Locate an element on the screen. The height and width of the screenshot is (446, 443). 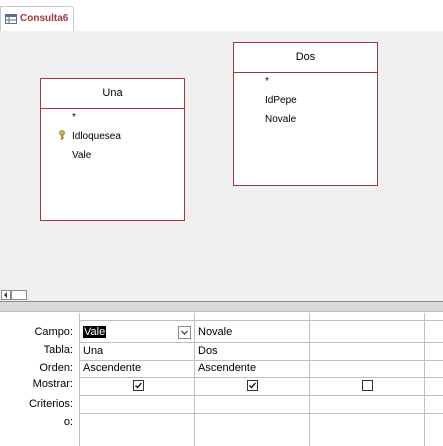
orden-cell-2: Ascendente is located at coordinates (227, 368).